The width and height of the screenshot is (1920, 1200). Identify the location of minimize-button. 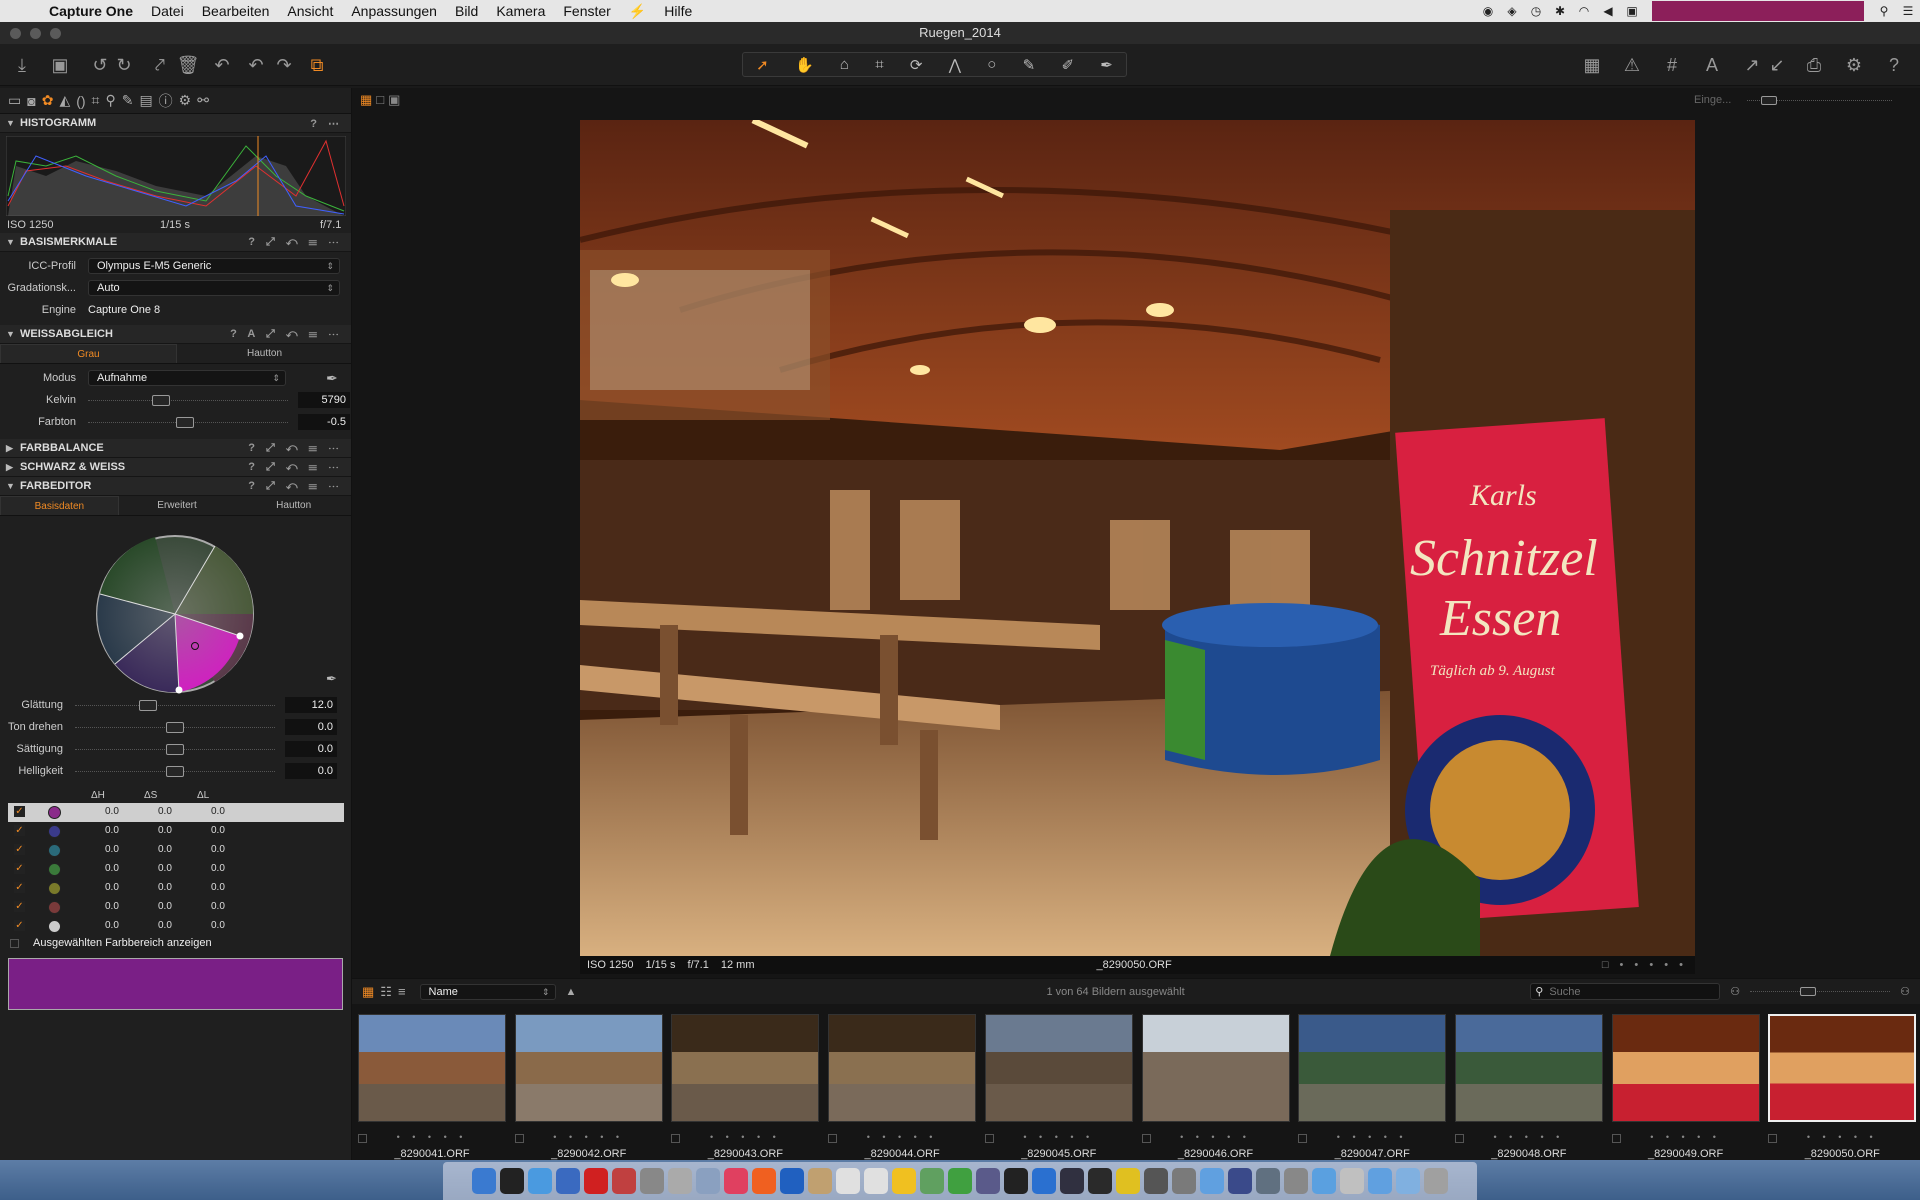
(35, 33).